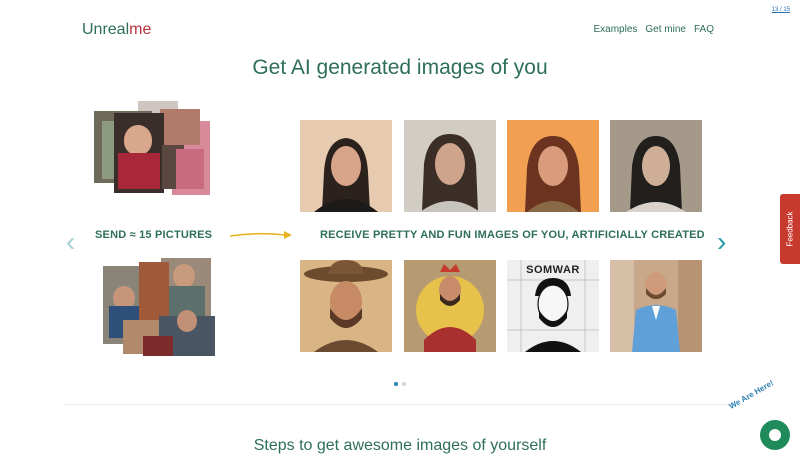 The height and width of the screenshot is (458, 800). I want to click on input-photos-collage-man, so click(159, 308).